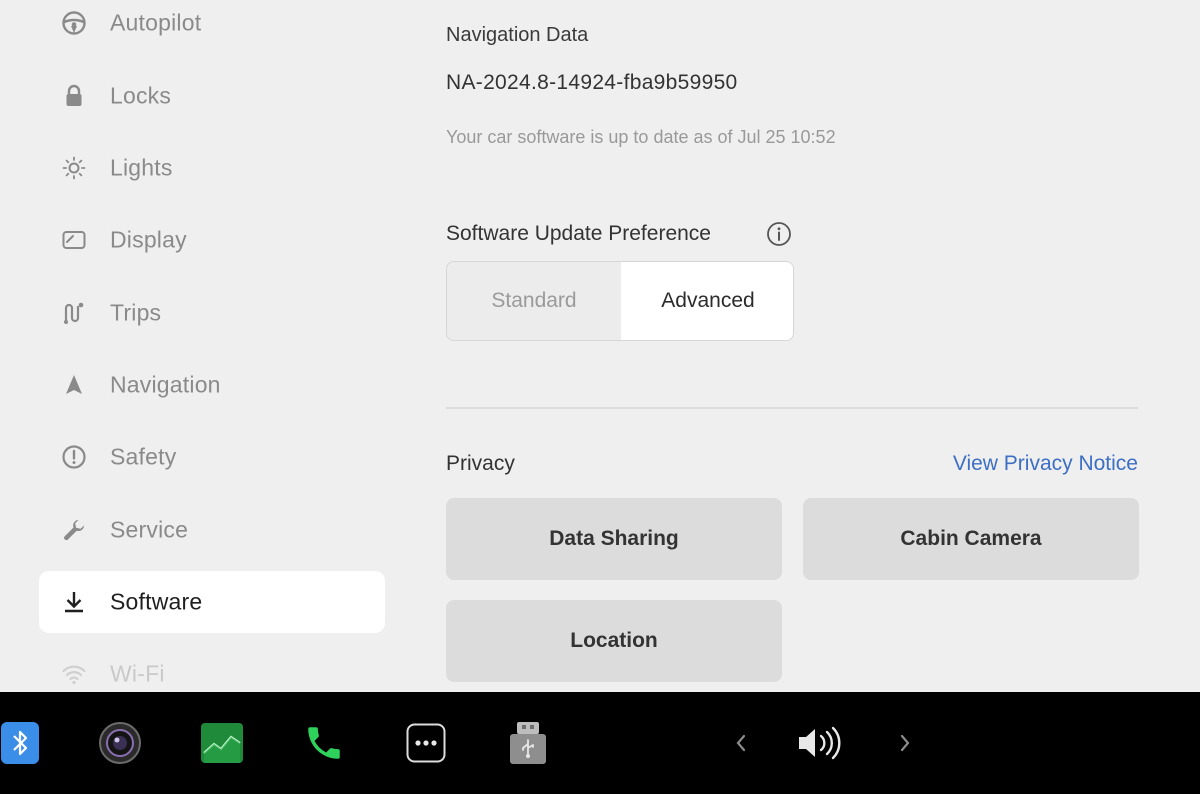  What do you see at coordinates (74, 674) in the screenshot?
I see `wifi-icon` at bounding box center [74, 674].